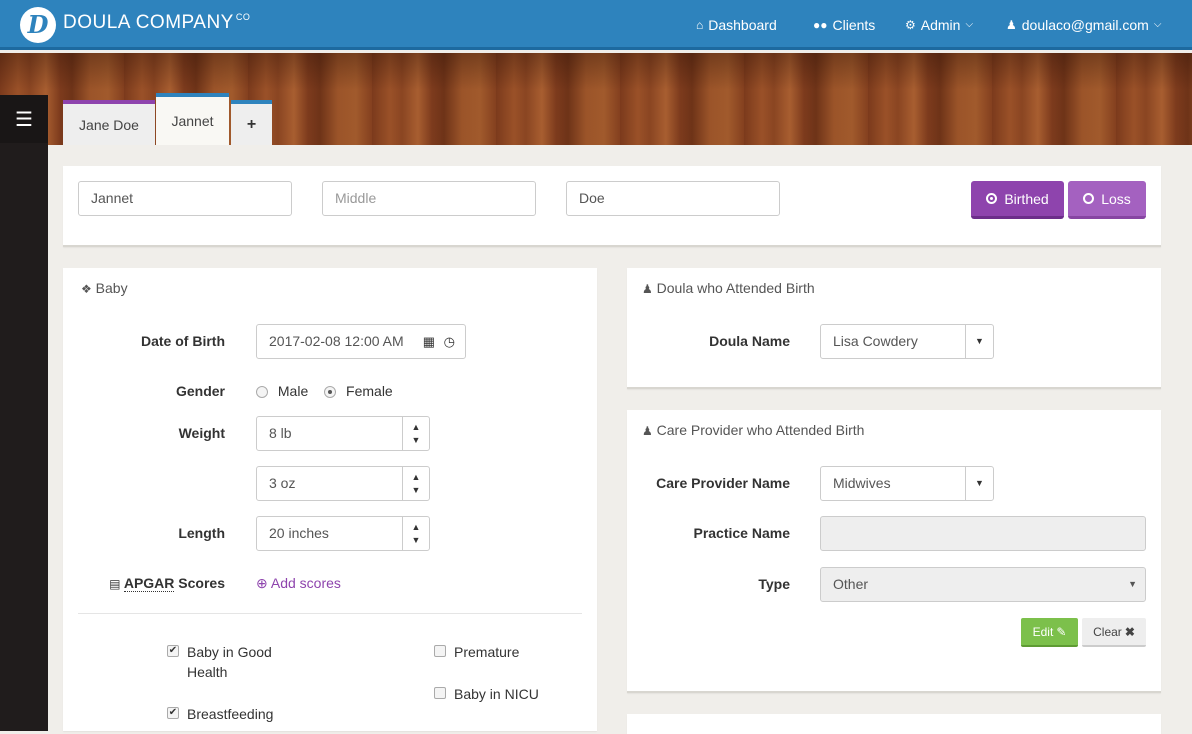  I want to click on gender-female-radio, so click(330, 392).